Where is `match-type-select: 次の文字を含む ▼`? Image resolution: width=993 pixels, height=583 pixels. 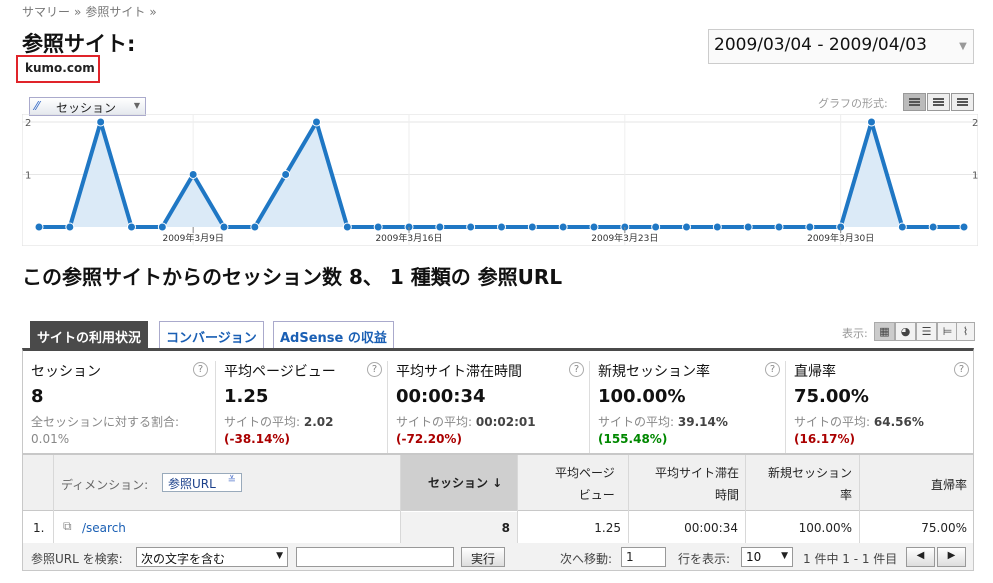
match-type-select: 次の文字を含む ▼ is located at coordinates (212, 557).